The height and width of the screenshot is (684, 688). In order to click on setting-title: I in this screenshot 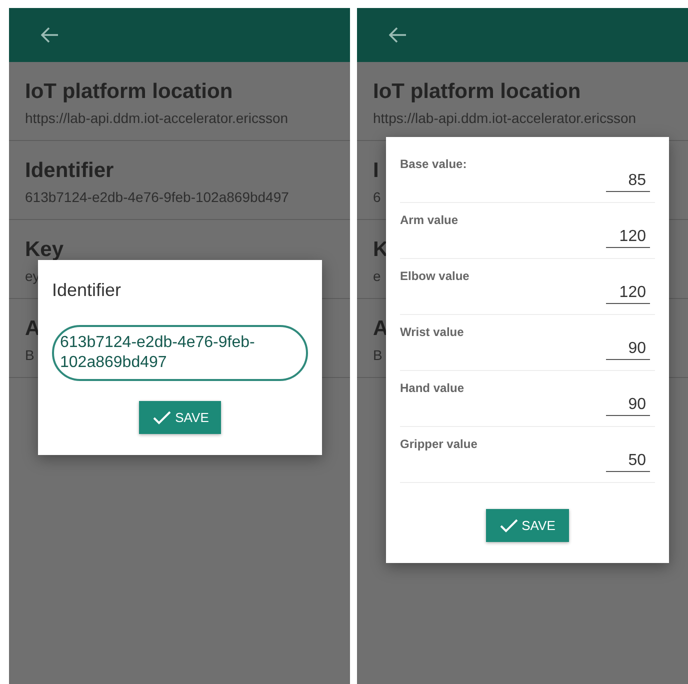, I will do `click(376, 171)`.